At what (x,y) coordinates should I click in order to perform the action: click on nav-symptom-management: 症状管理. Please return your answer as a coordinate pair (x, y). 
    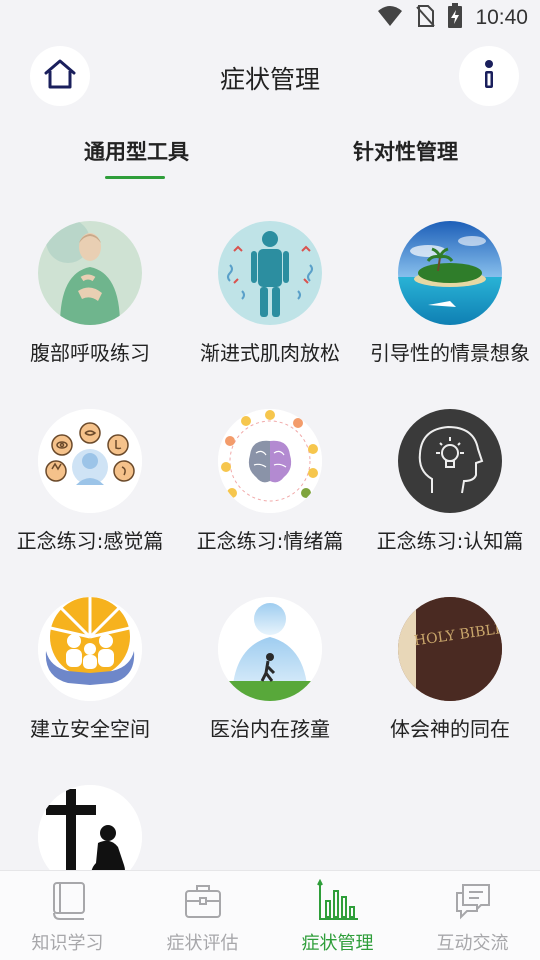
    Looking at the image, I should click on (337, 915).